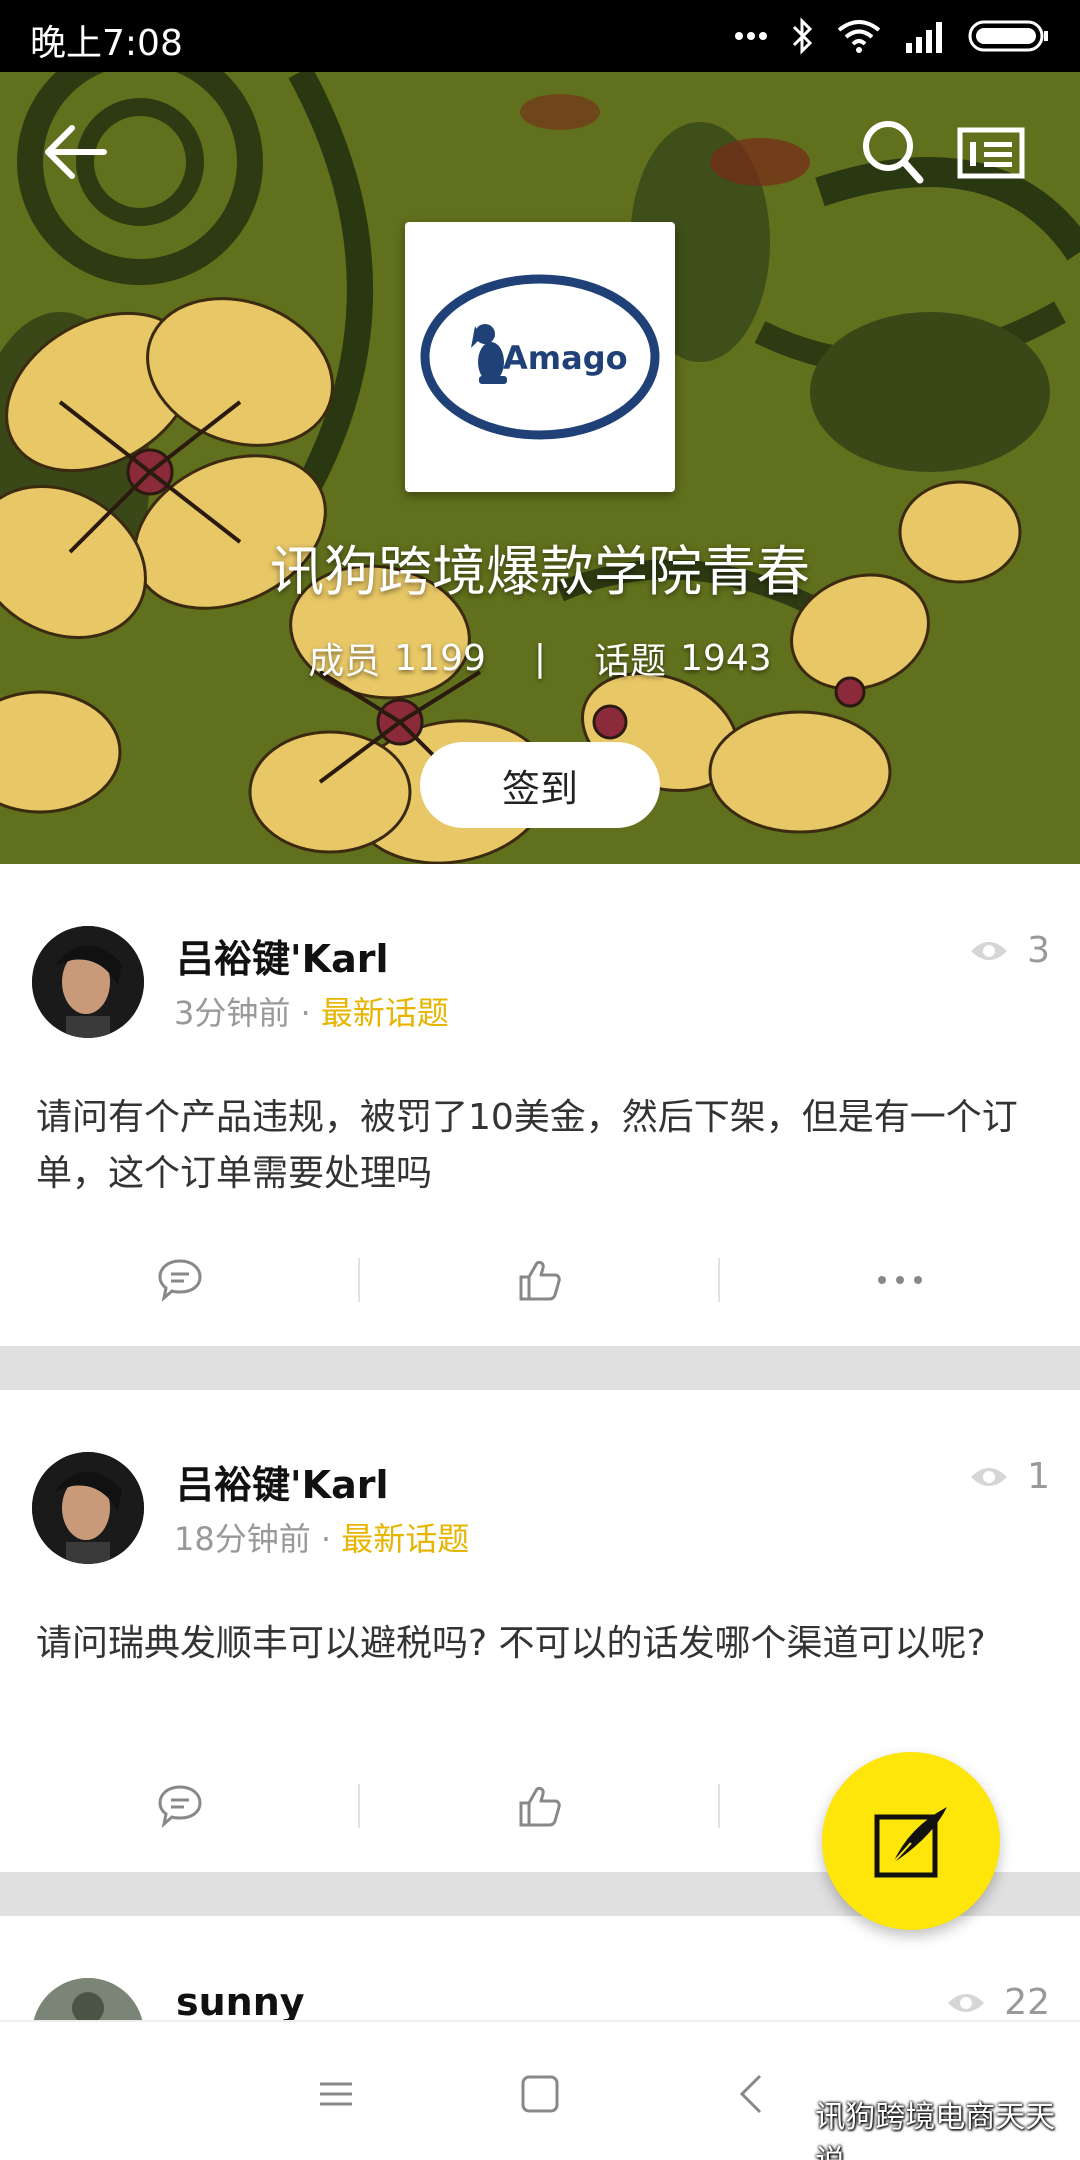 This screenshot has width=1080, height=2160. I want to click on topics-label: 话题, so click(630, 661).